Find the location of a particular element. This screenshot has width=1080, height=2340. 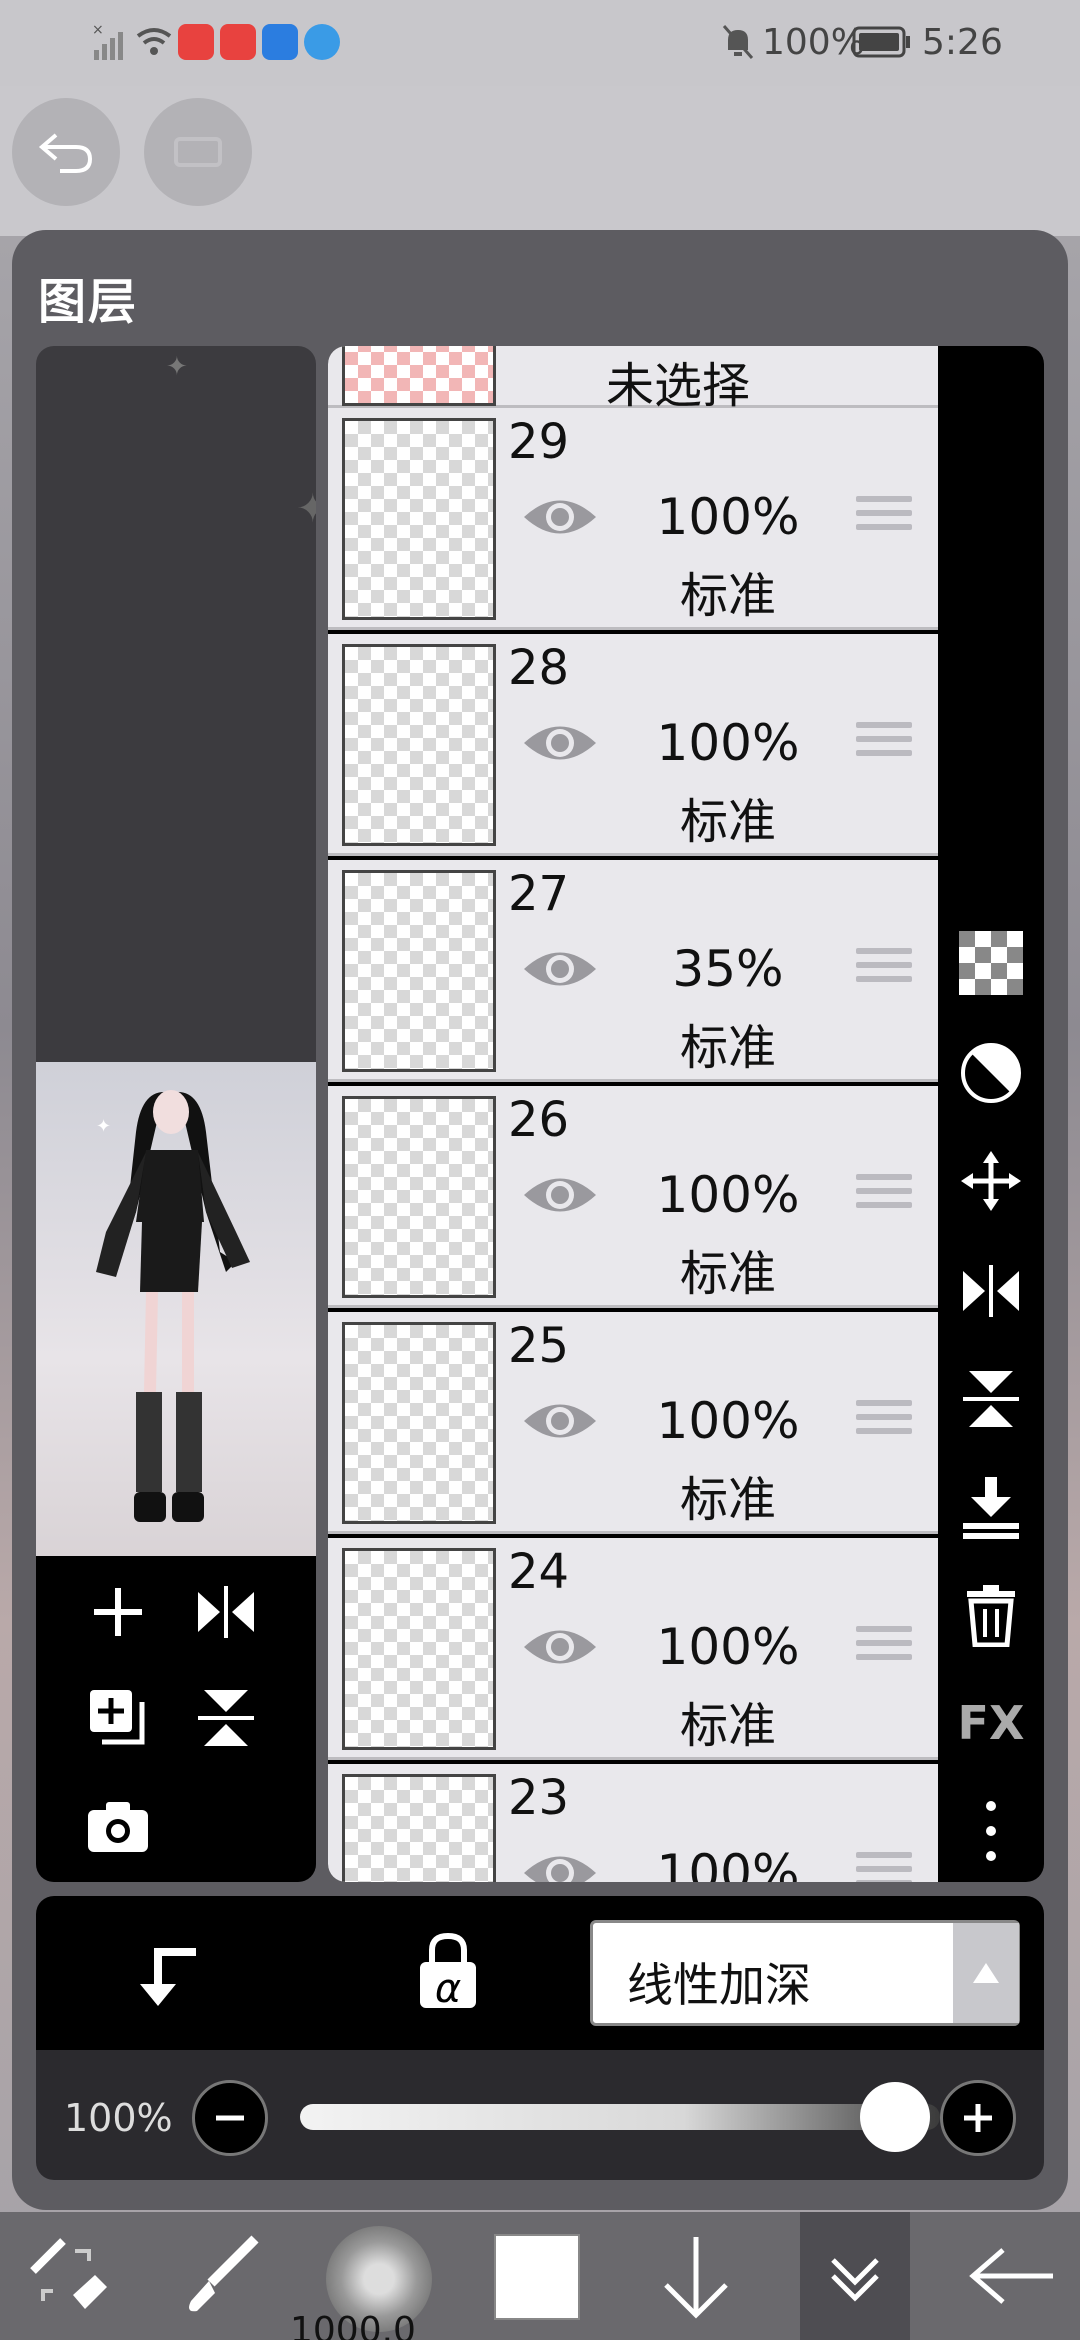

layer-number: 27 is located at coordinates (539, 894).